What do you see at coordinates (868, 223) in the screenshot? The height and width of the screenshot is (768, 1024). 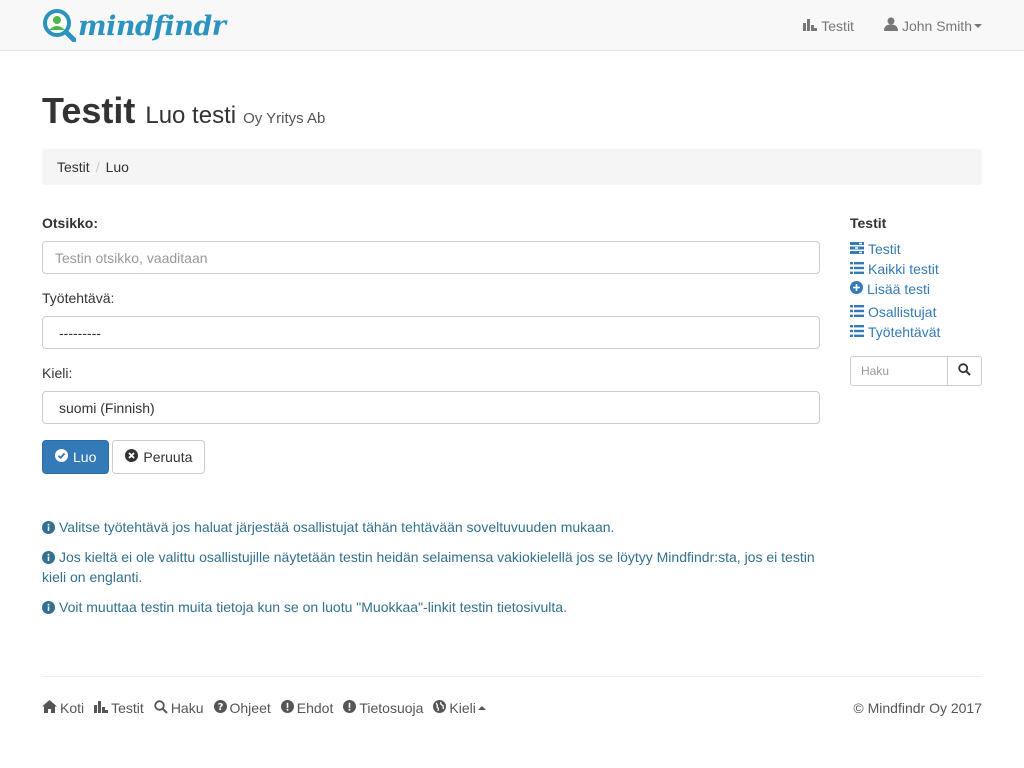 I see `sidebar-title: Testit` at bounding box center [868, 223].